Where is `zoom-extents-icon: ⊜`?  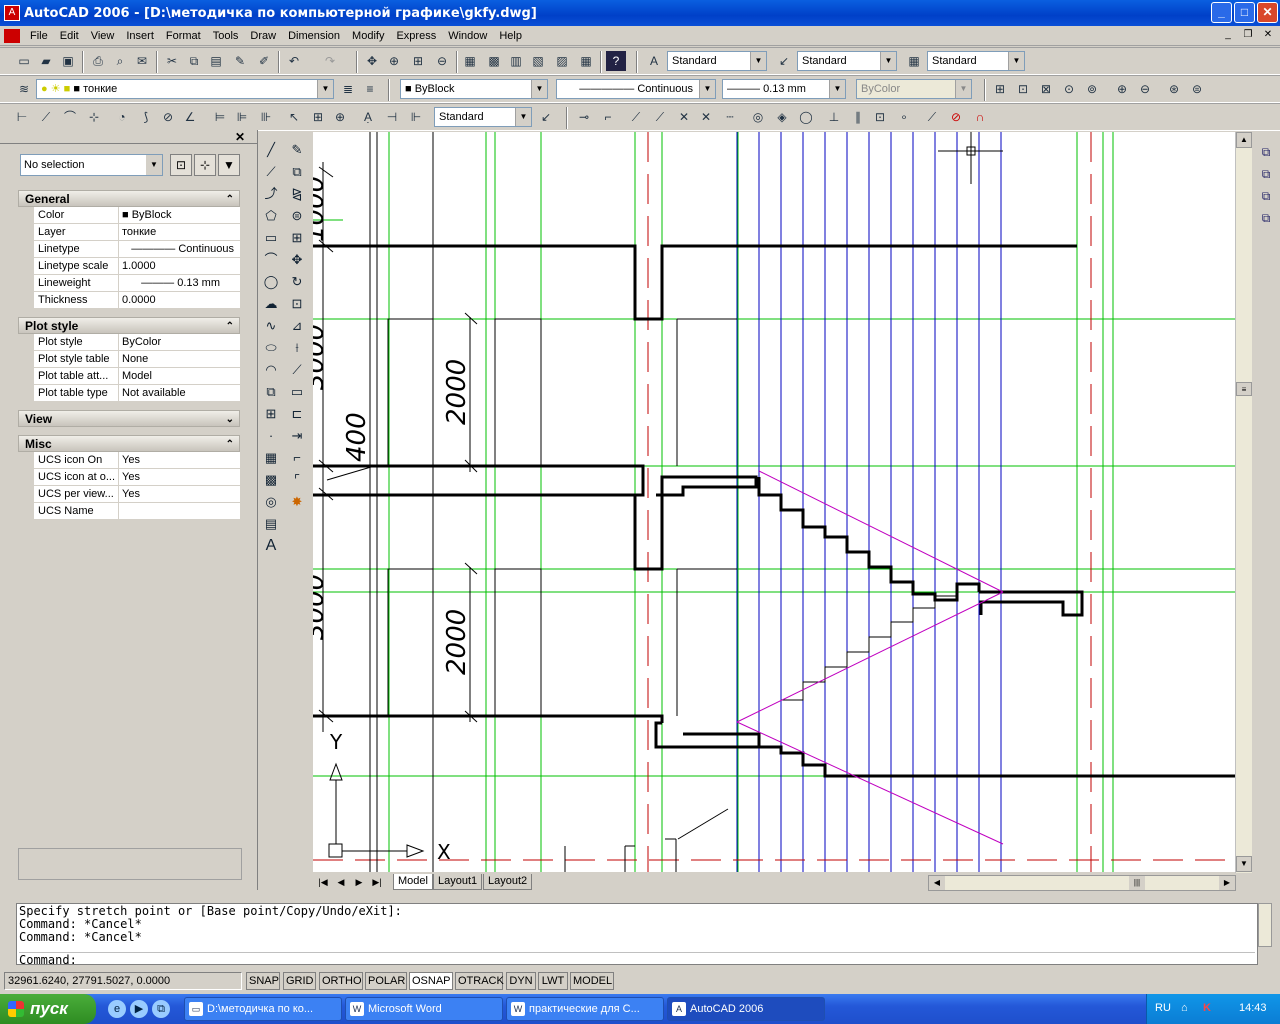 zoom-extents-icon: ⊜ is located at coordinates (1197, 89).